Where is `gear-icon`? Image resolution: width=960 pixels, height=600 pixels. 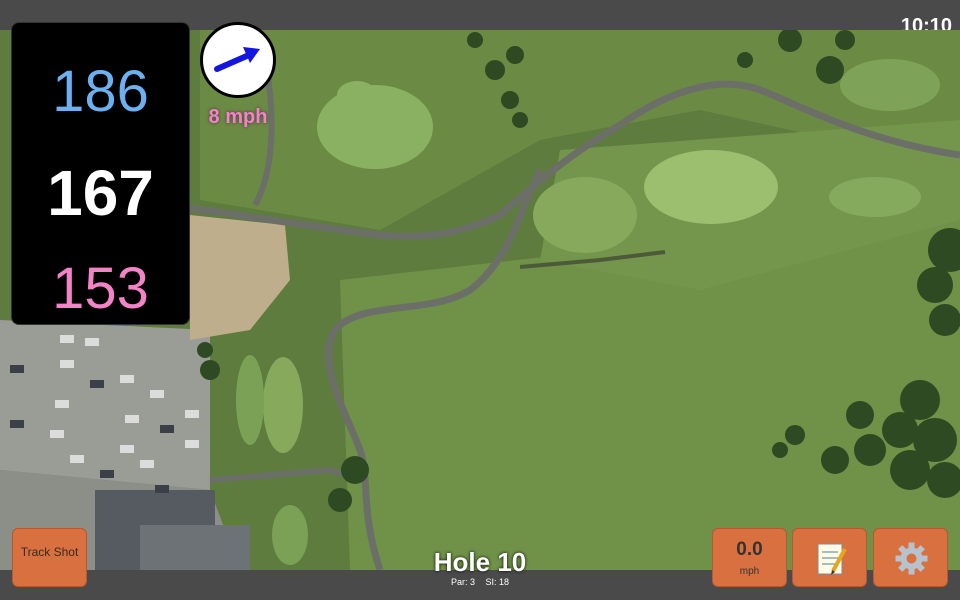 gear-icon is located at coordinates (911, 558).